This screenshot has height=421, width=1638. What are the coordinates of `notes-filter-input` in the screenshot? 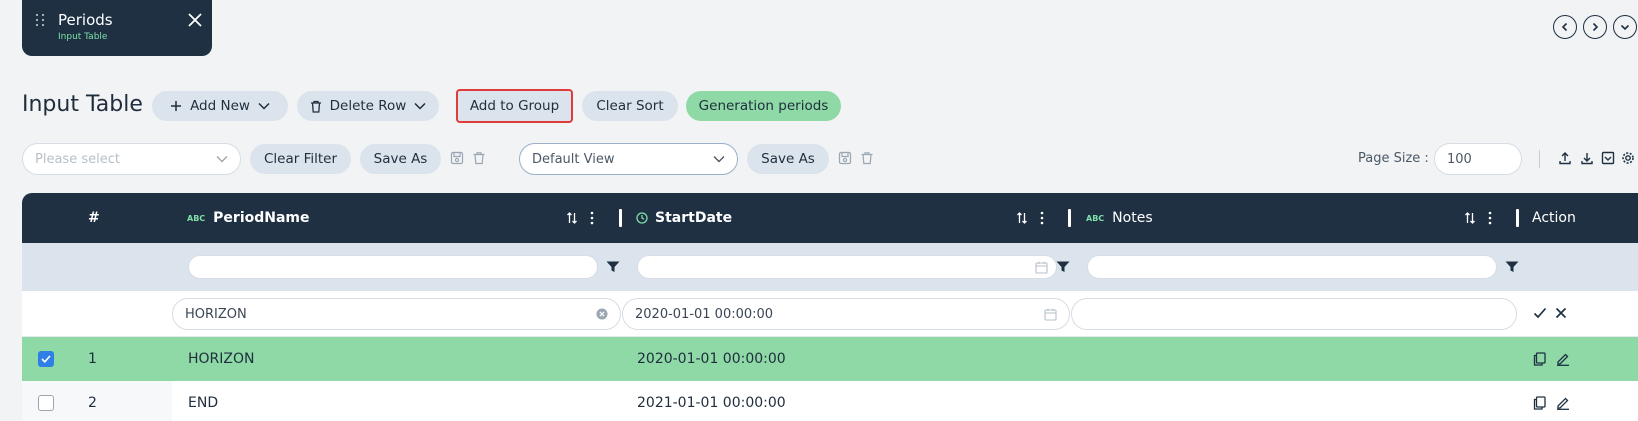 It's located at (1292, 267).